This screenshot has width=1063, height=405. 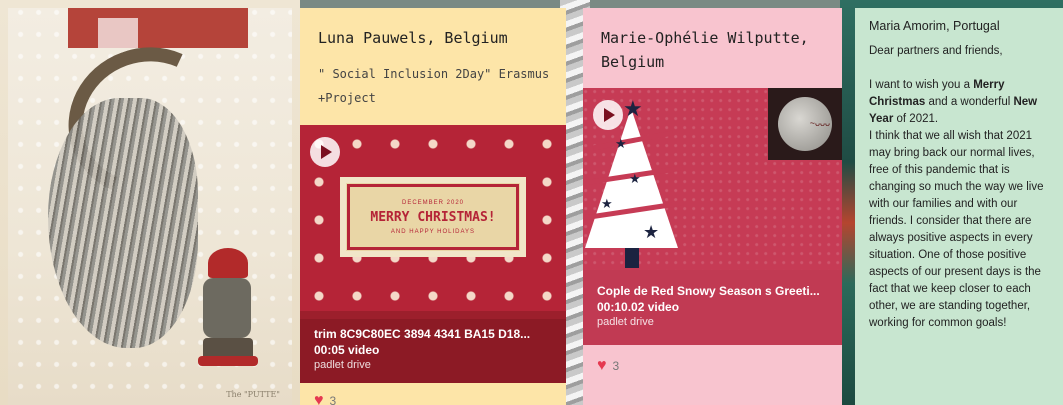 I want to click on moon-image: ~ᴗᴗᴗ, so click(x=805, y=124).